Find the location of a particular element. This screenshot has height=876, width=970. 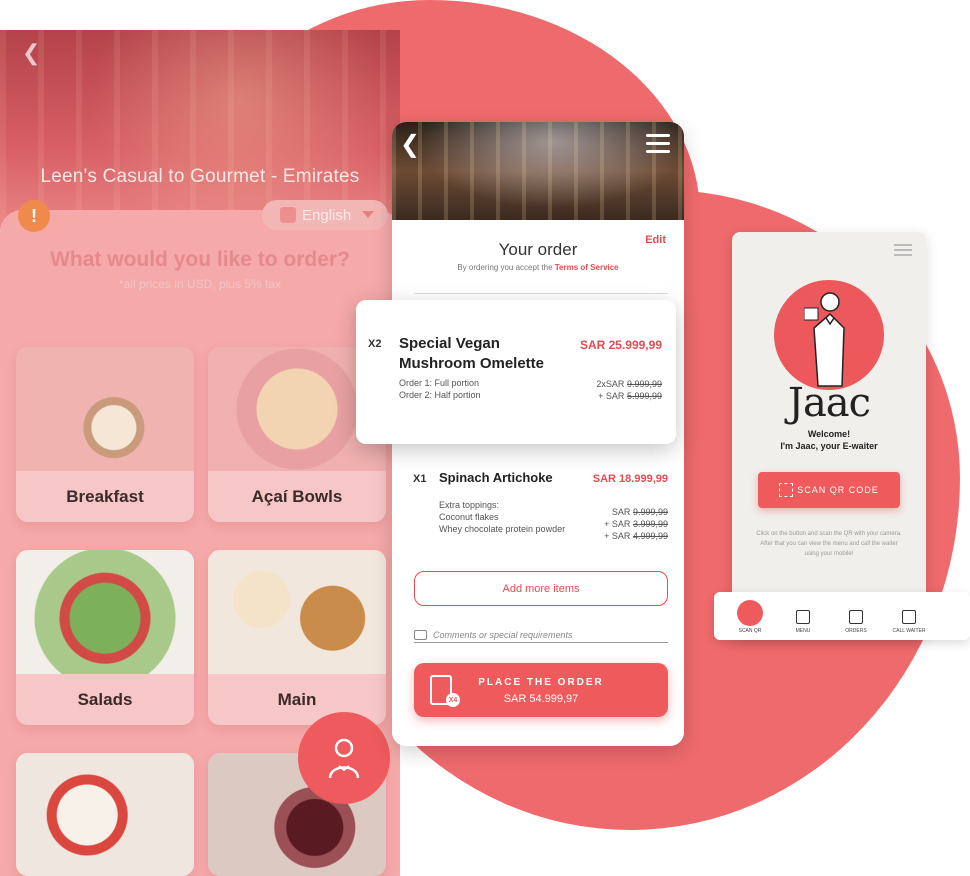

clipboard-icon is located at coordinates (856, 617).